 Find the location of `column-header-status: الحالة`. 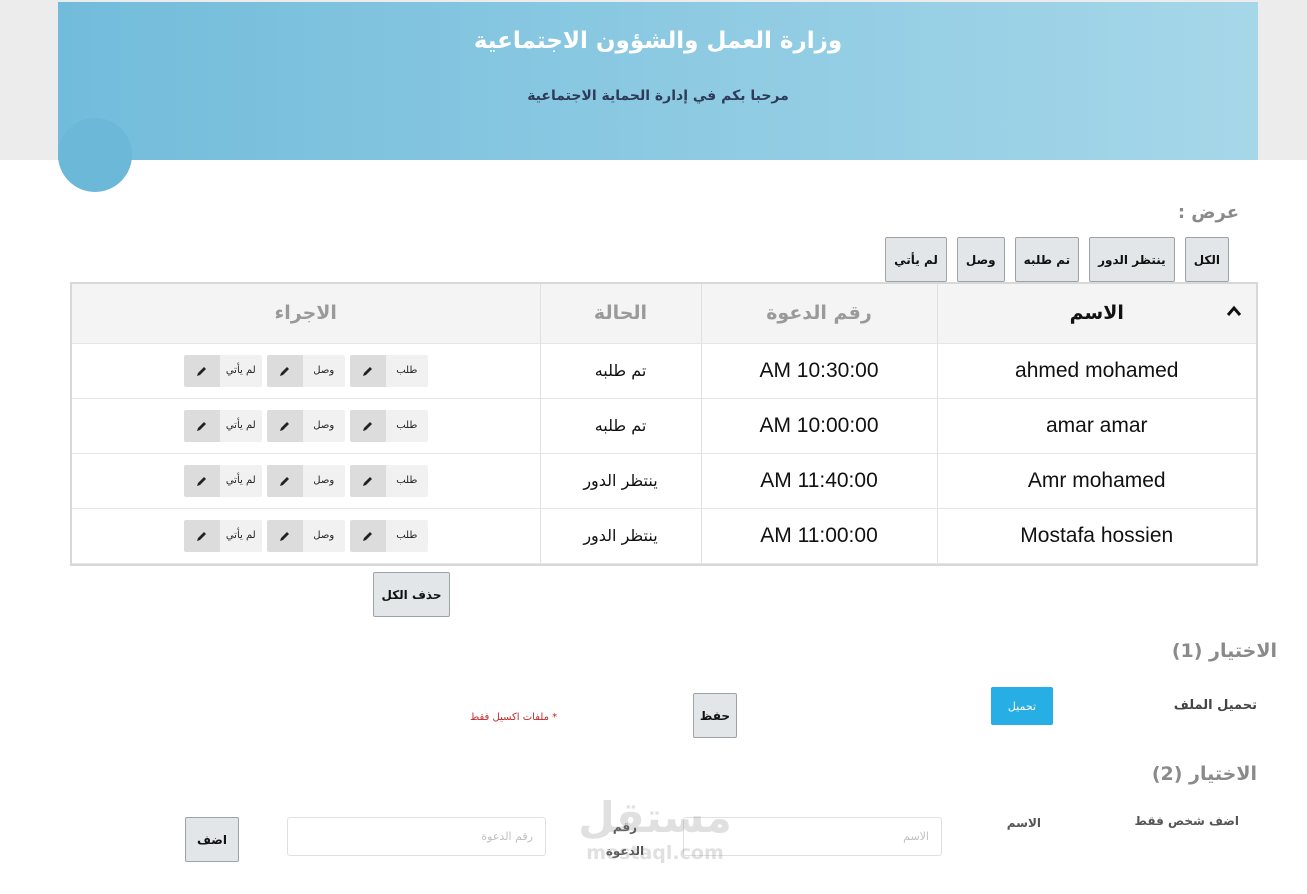

column-header-status: الحالة is located at coordinates (620, 314).